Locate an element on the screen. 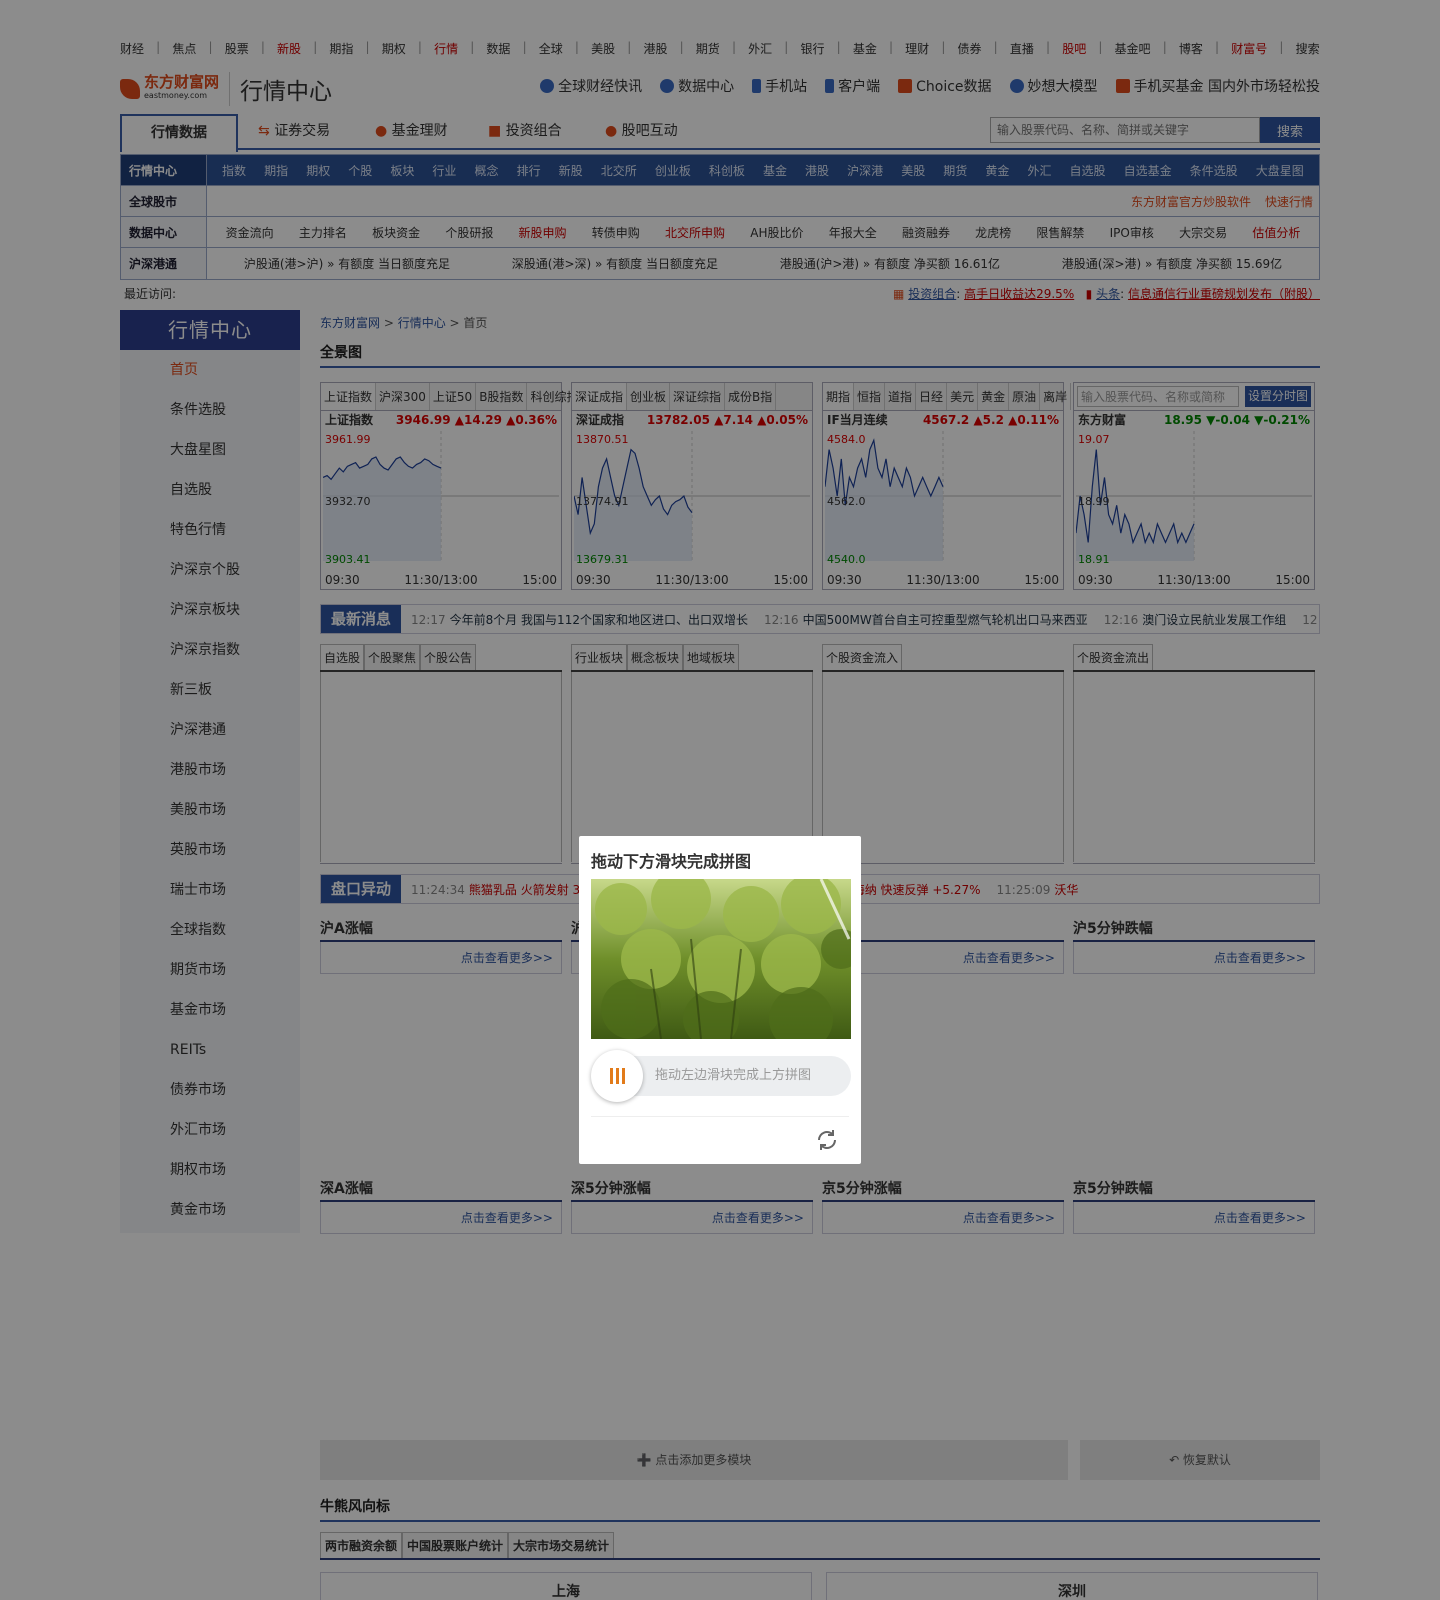 The height and width of the screenshot is (1600, 1440). captcha-modal: 拖动下方滑块完成拼图 拖动左边滑块完成上方拼图 is located at coordinates (720, 1000).